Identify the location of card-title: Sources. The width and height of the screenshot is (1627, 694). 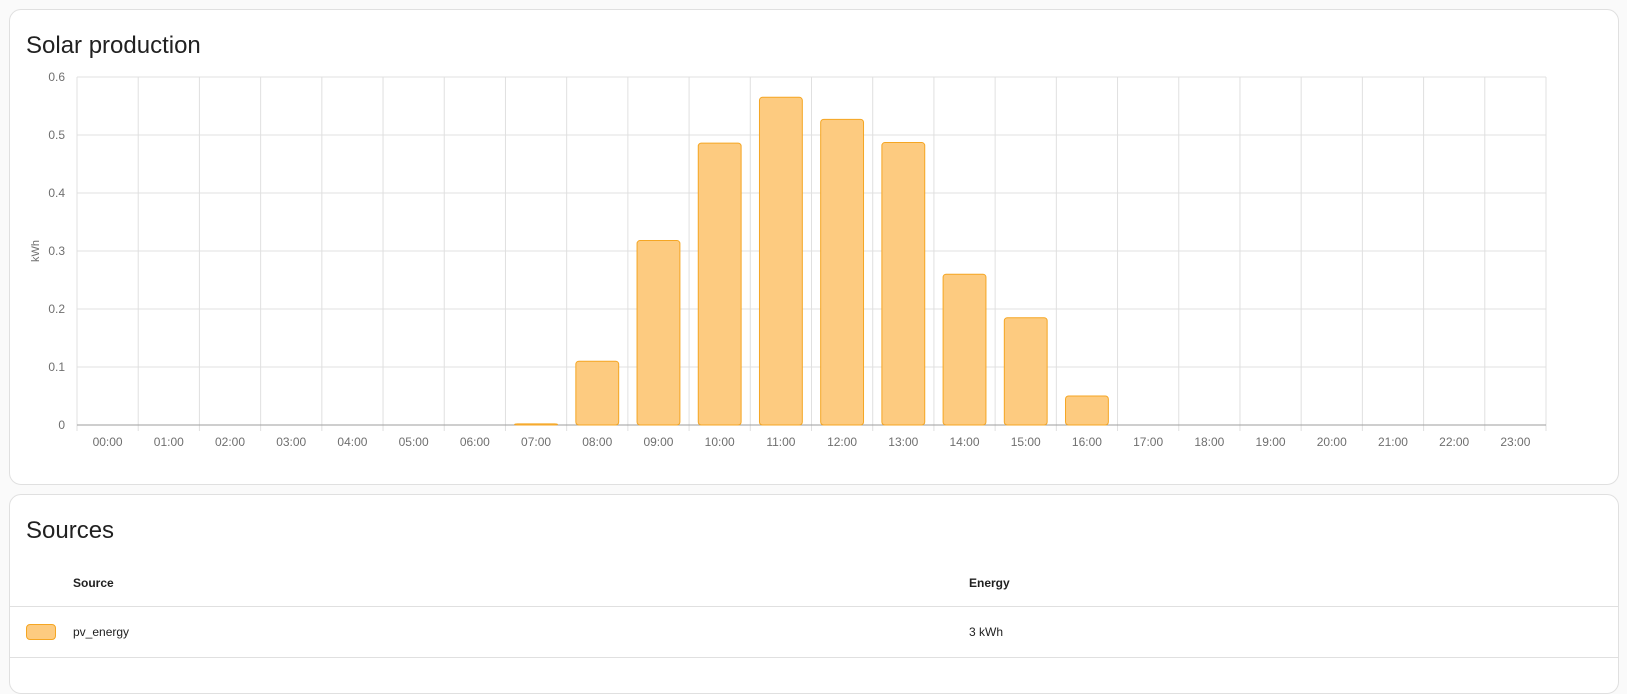
(70, 530).